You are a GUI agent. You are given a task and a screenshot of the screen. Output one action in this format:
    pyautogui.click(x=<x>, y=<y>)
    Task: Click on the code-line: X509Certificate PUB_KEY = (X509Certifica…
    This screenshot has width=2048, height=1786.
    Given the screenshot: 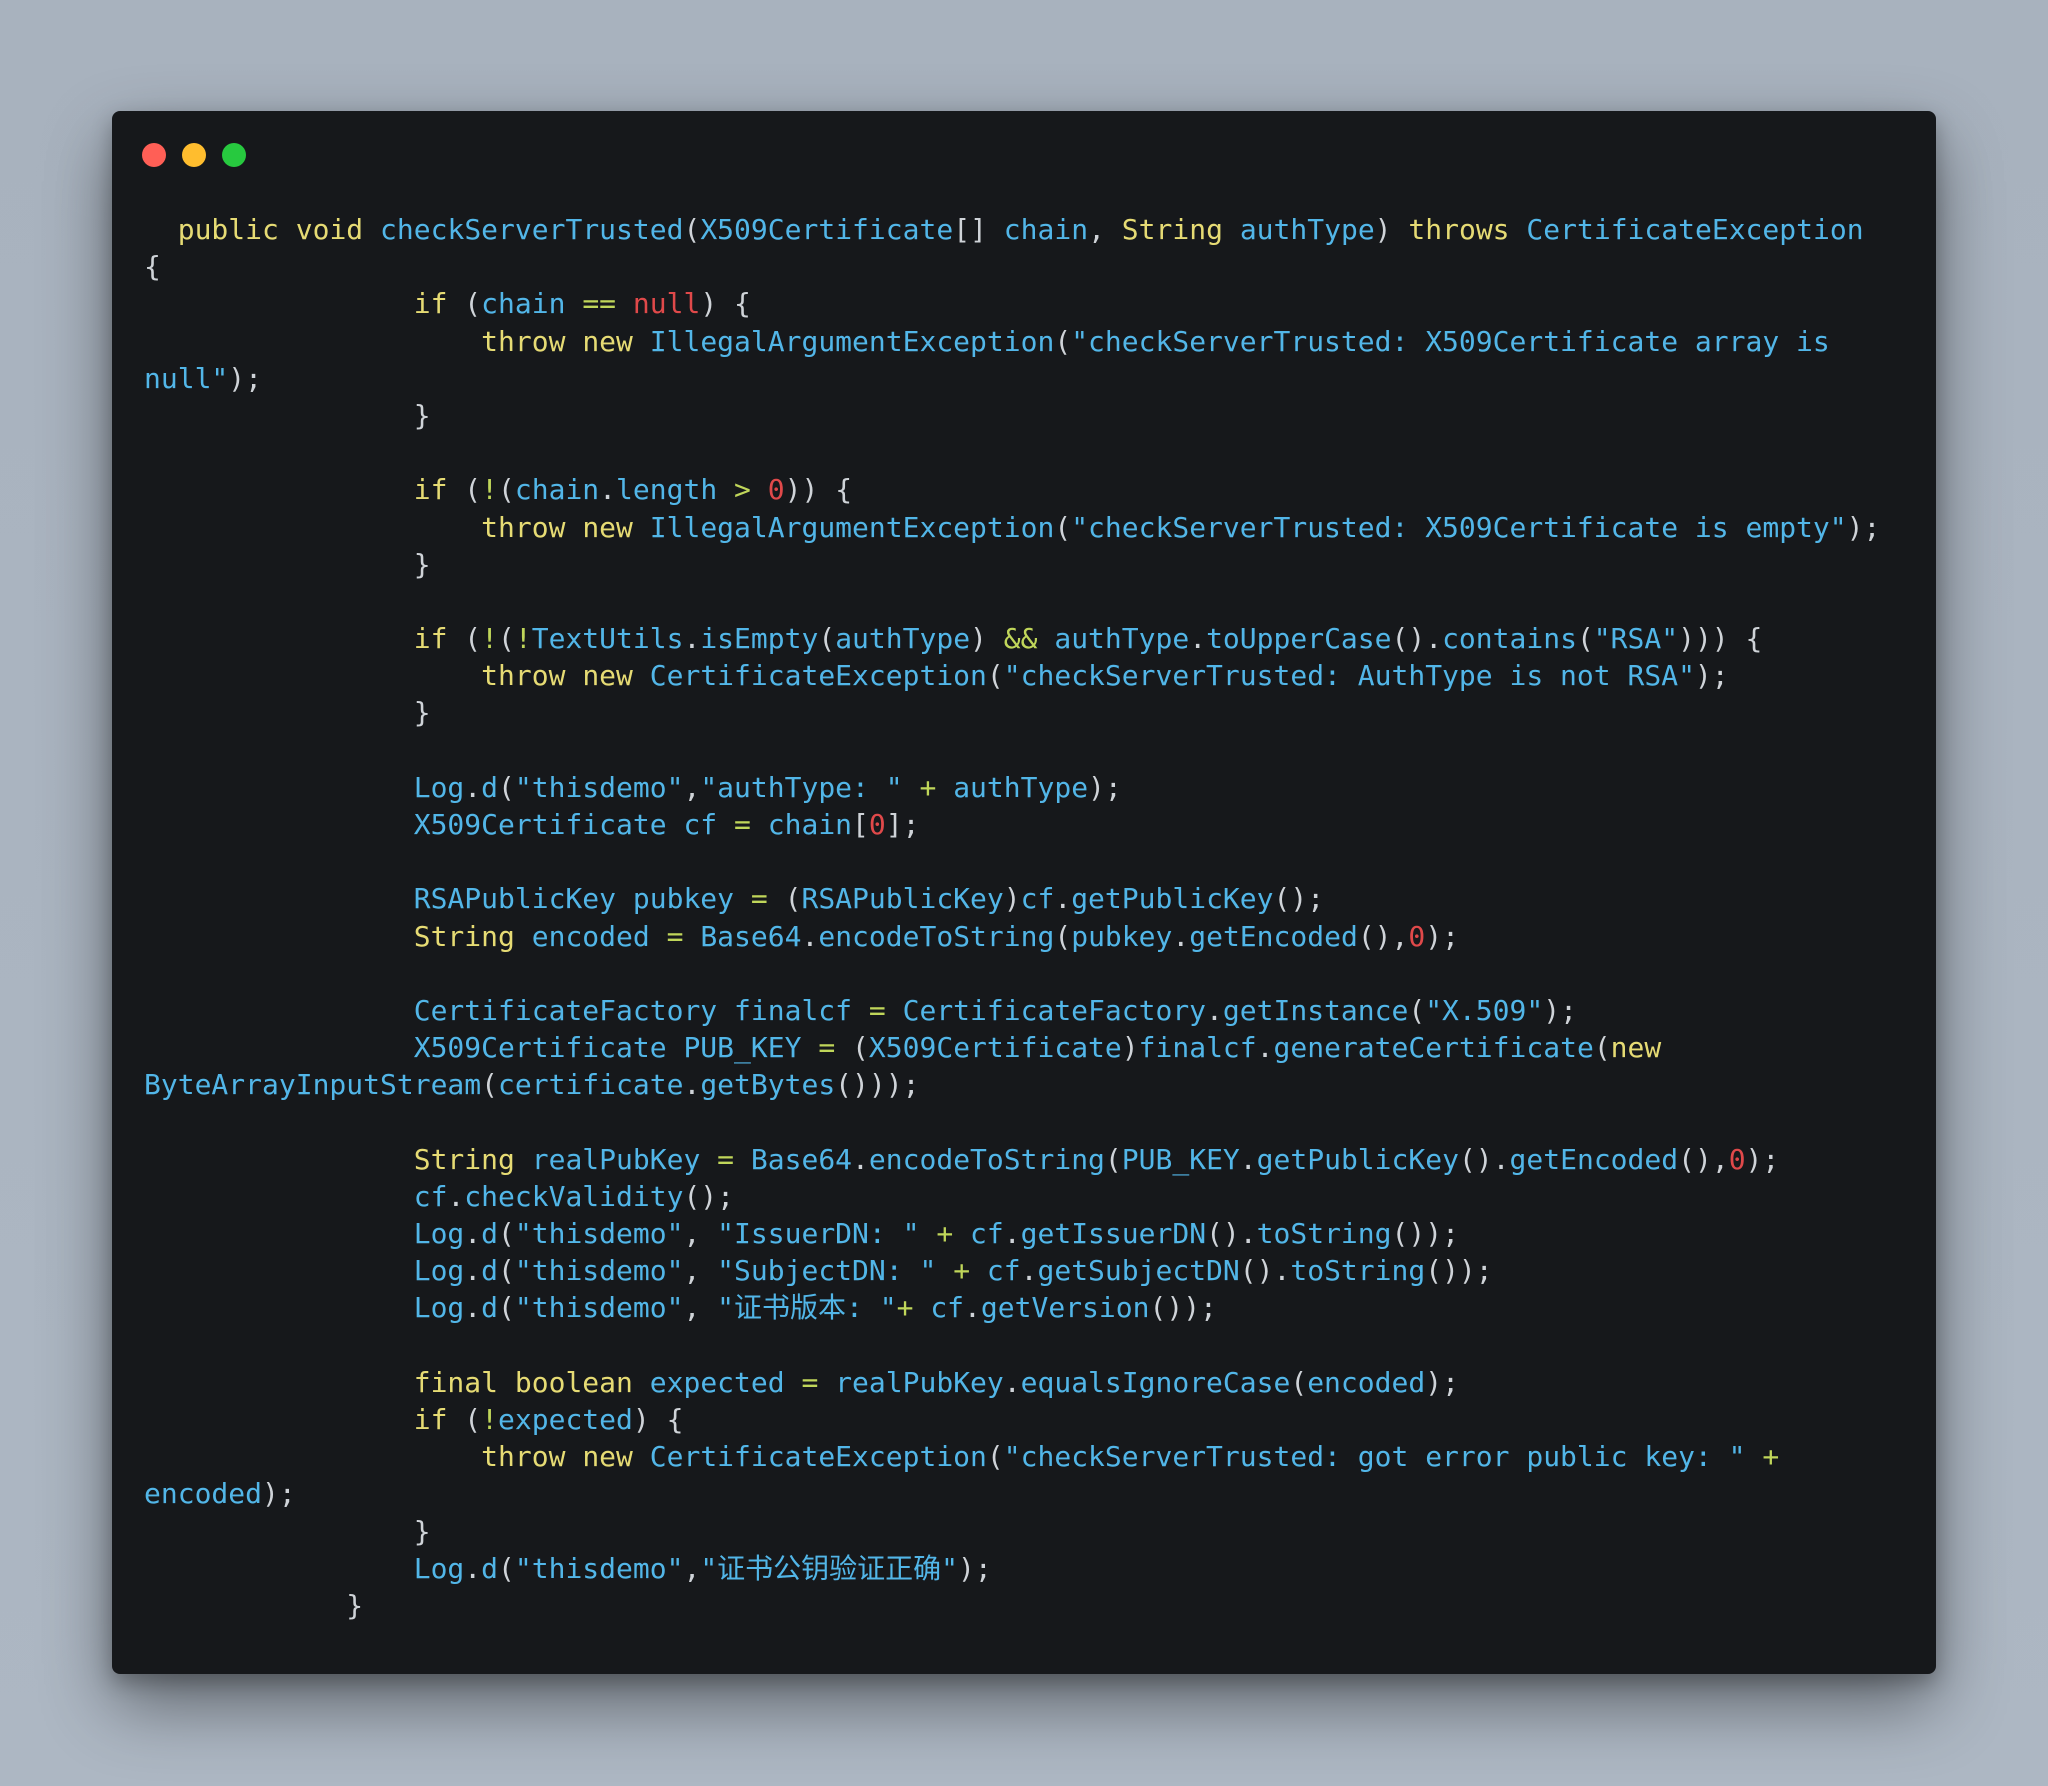 What is the action you would take?
    pyautogui.click(x=1012, y=1047)
    